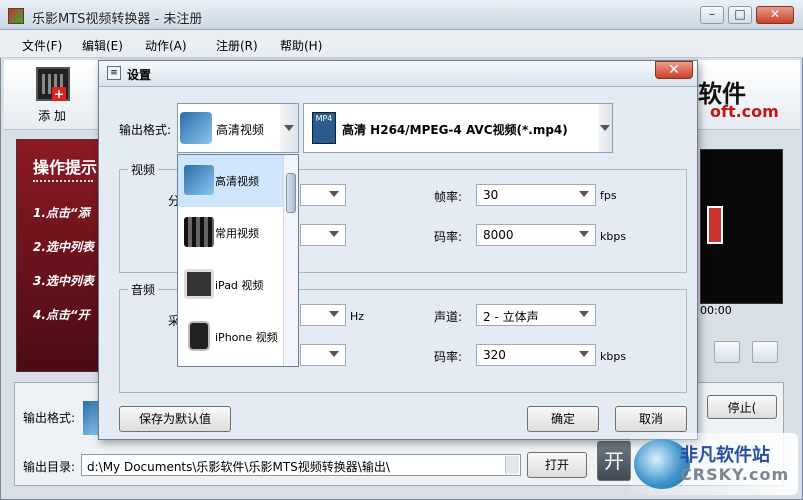  What do you see at coordinates (398, 74) in the screenshot?
I see `dialog-title-bar: ≡ 设置 ✕` at bounding box center [398, 74].